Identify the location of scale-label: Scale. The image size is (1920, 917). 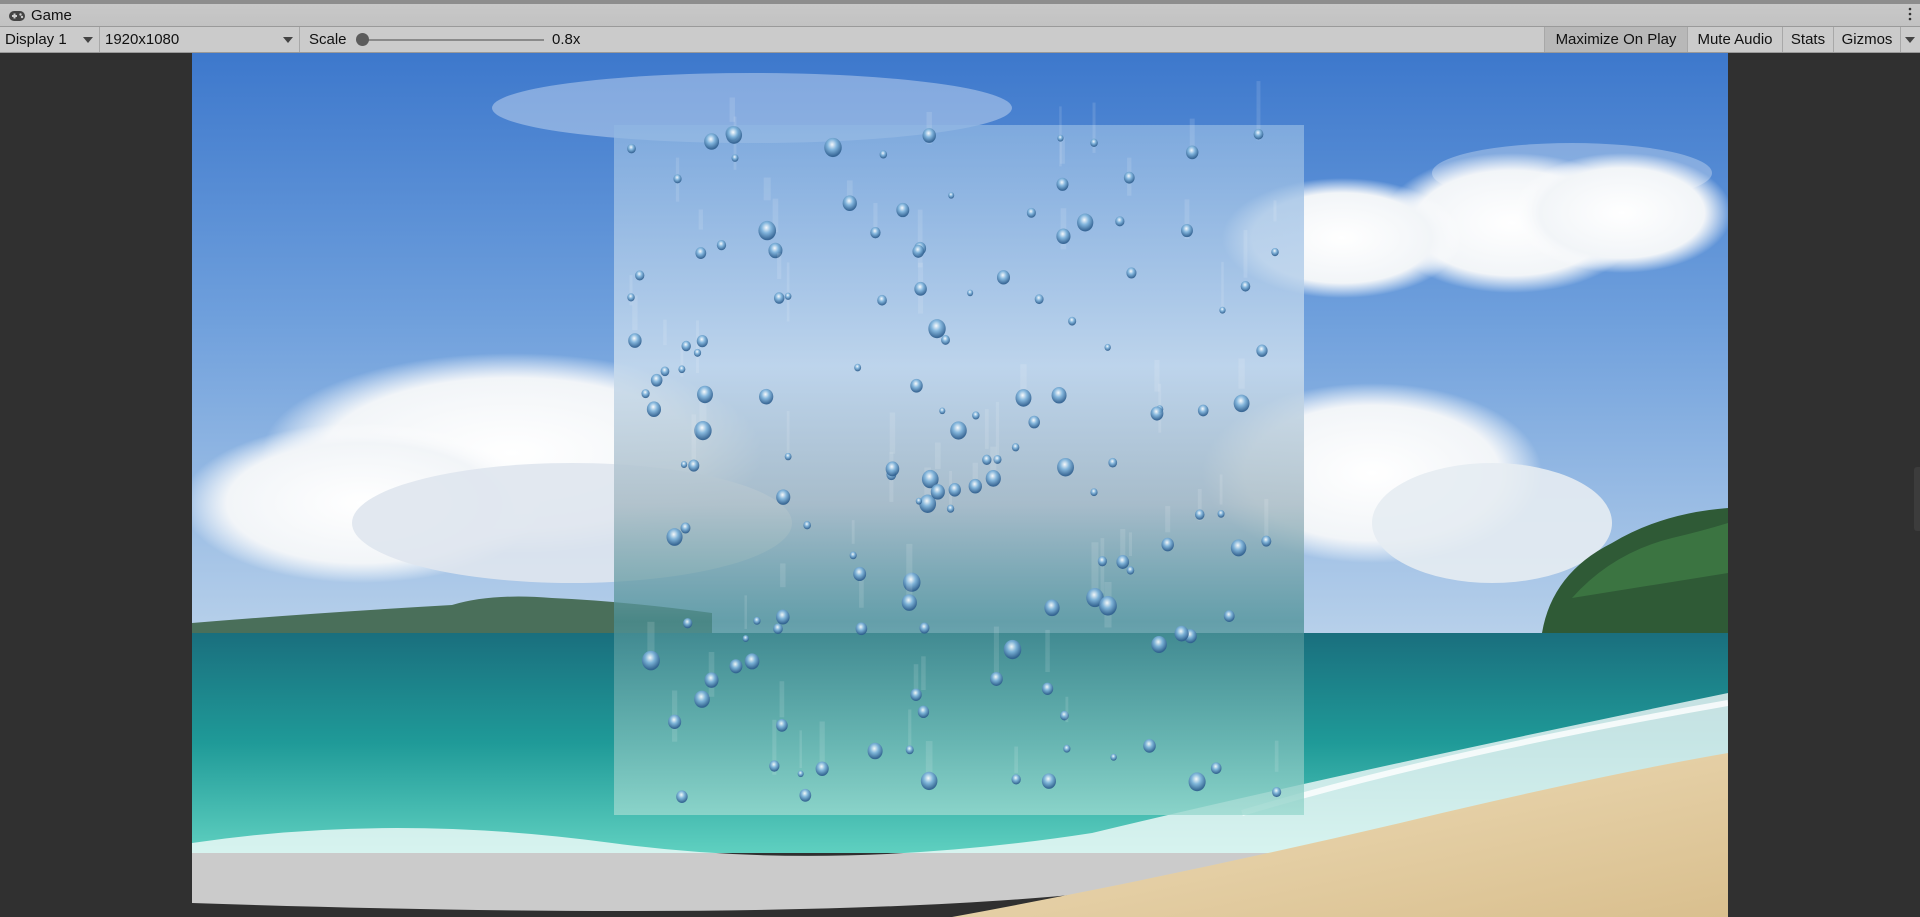
(328, 39).